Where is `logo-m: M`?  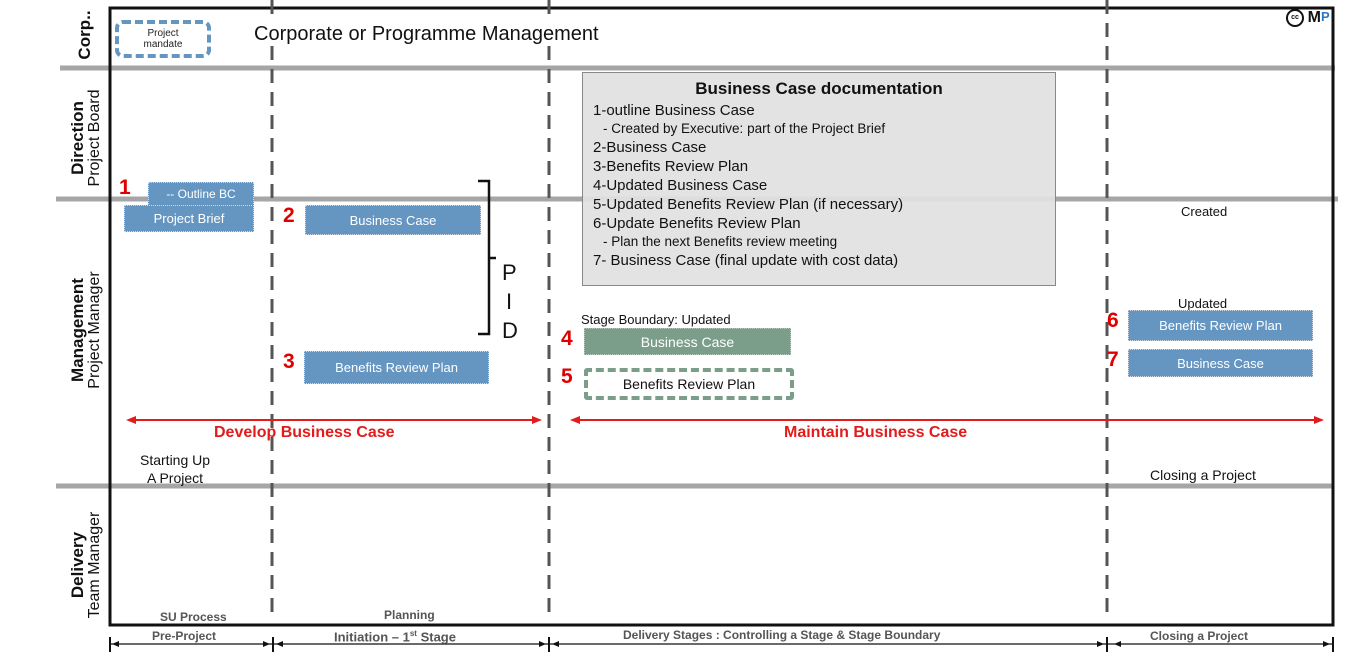 logo-m: M is located at coordinates (1314, 17).